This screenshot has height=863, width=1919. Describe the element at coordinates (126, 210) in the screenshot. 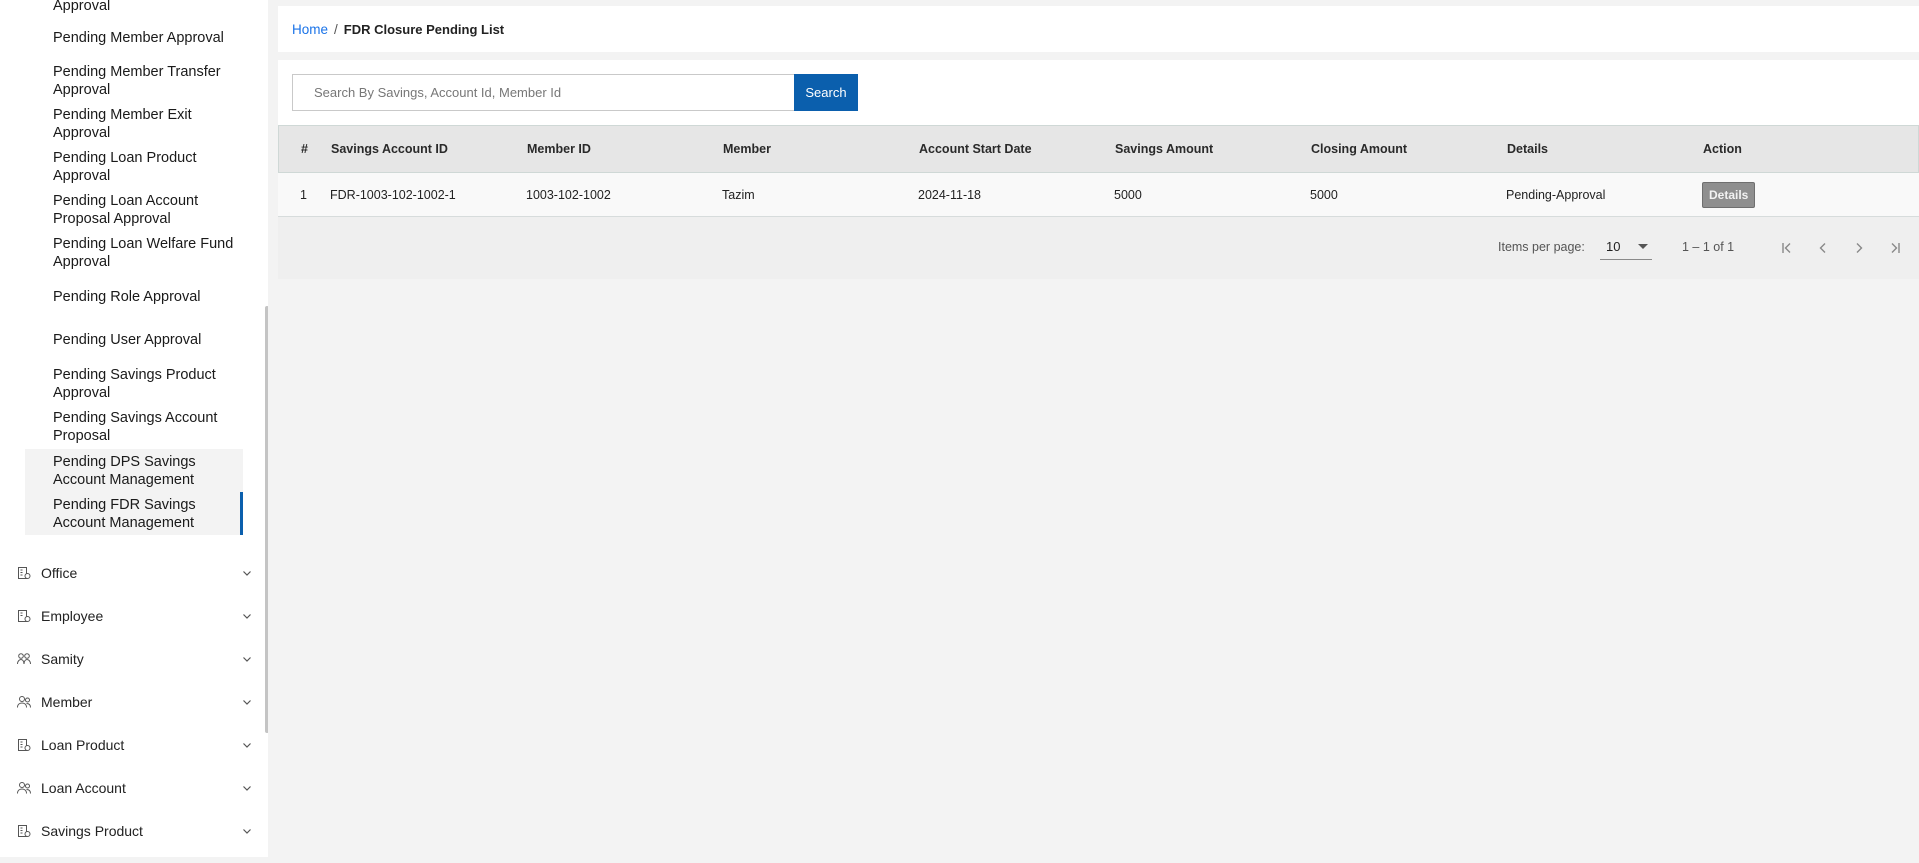

I see `sidebar-item-label: Pending Loan Account Proposal Approval` at that location.